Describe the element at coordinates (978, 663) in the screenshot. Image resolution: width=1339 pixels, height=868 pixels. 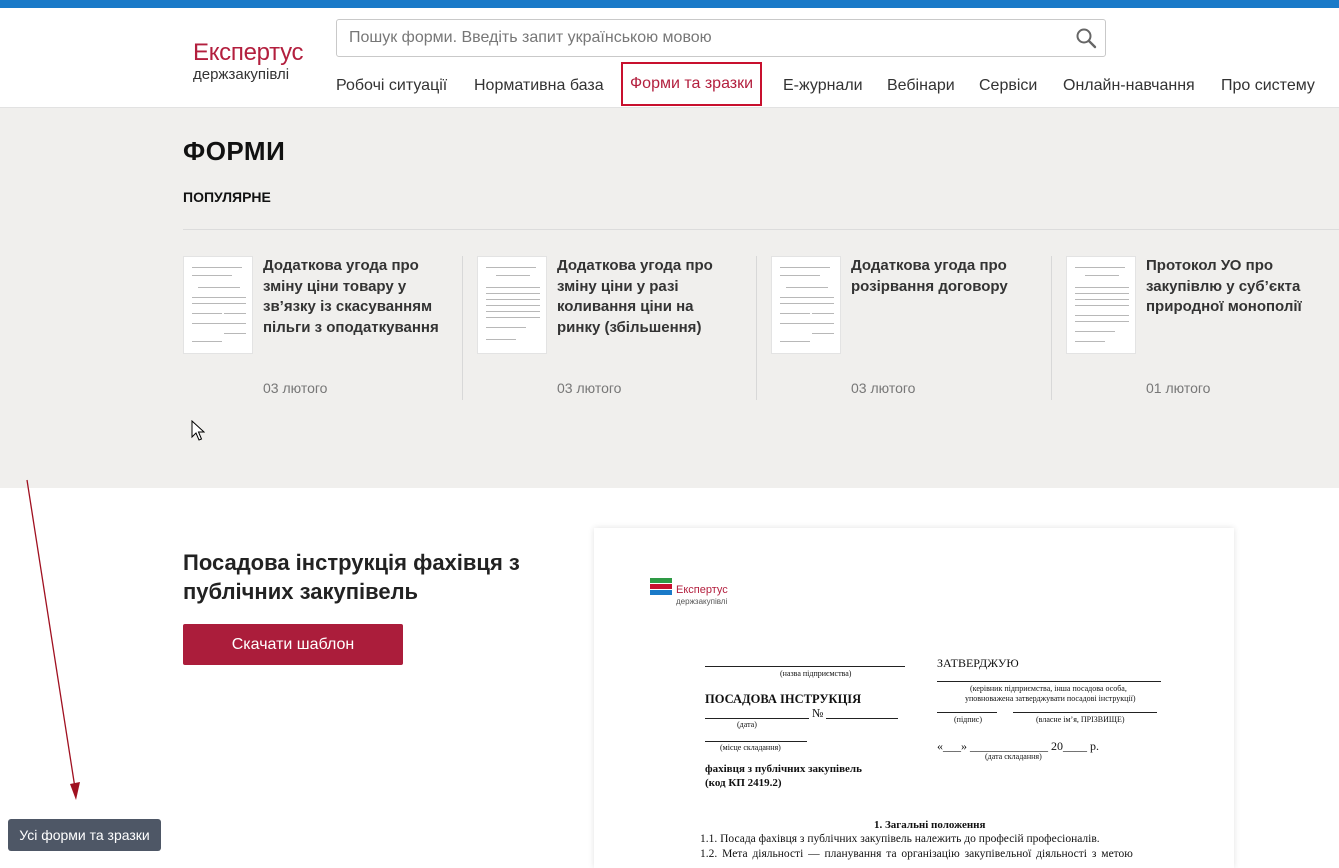
I see `approve-label: ЗАТВЕРДЖУЮ` at that location.